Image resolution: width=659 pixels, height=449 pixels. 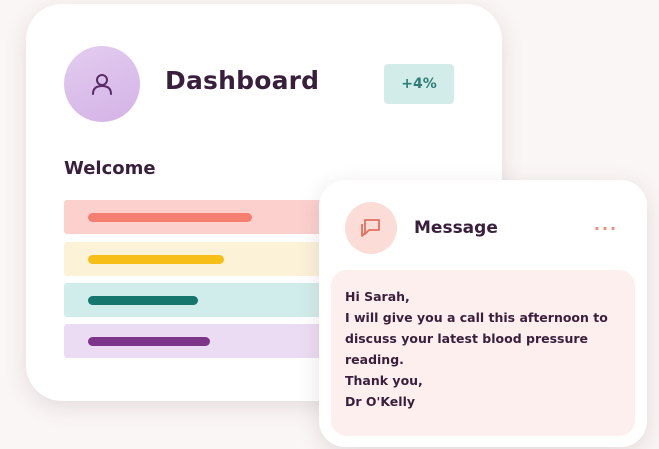 I want to click on avatar, so click(x=102, y=84).